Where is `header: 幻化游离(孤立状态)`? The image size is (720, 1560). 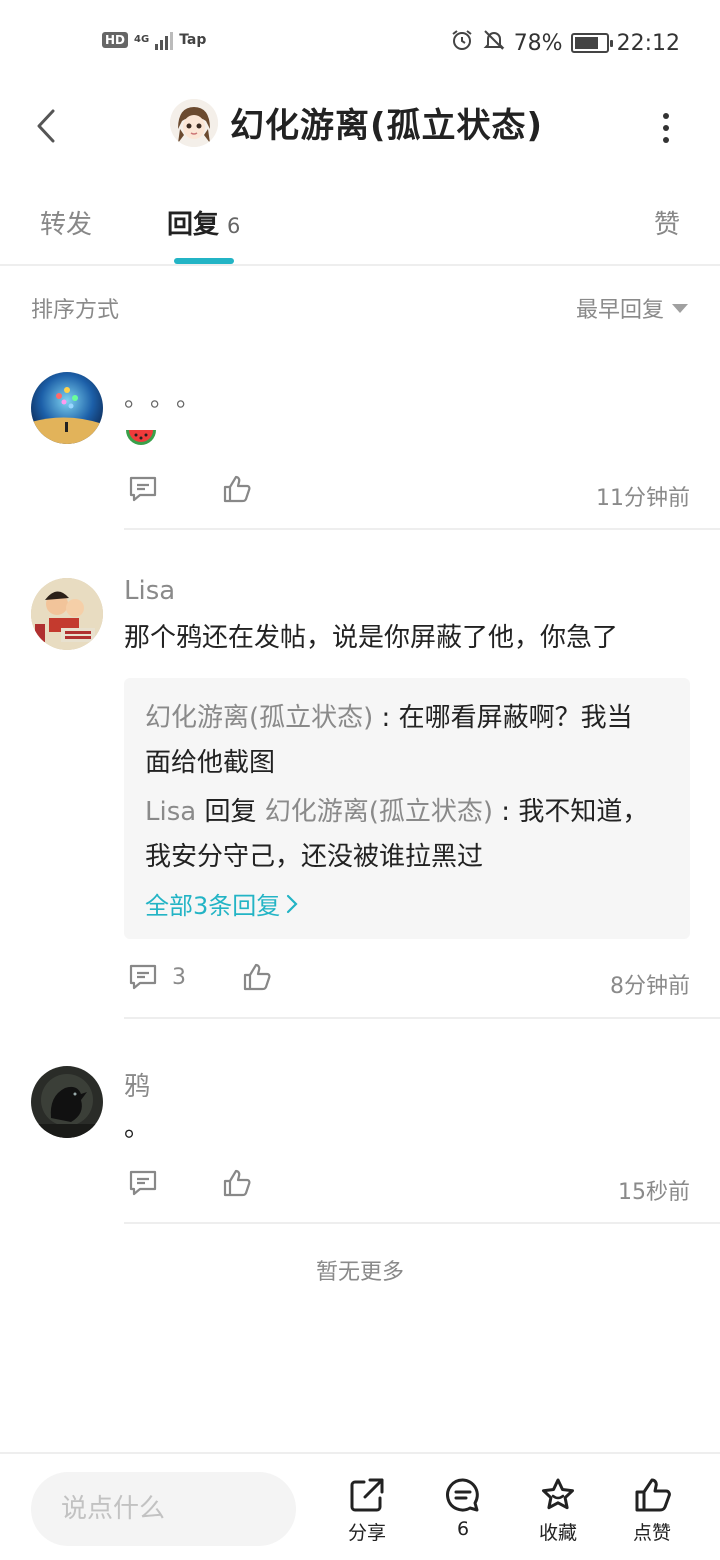 header: 幻化游离(孤立状态) is located at coordinates (360, 127).